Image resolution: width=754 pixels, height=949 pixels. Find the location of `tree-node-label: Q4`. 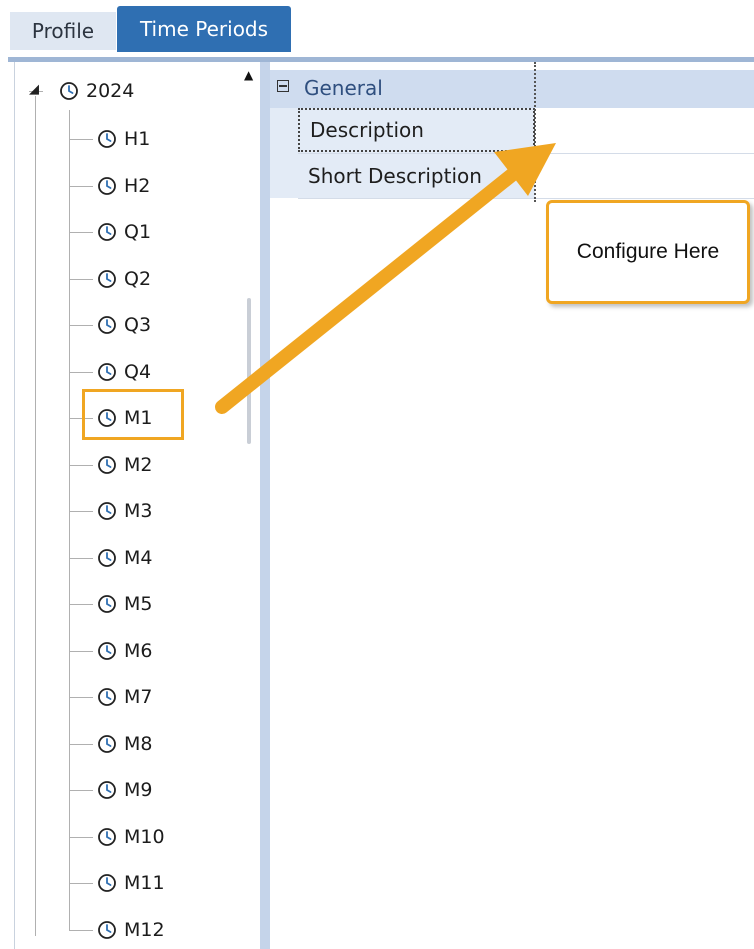

tree-node-label: Q4 is located at coordinates (138, 371).